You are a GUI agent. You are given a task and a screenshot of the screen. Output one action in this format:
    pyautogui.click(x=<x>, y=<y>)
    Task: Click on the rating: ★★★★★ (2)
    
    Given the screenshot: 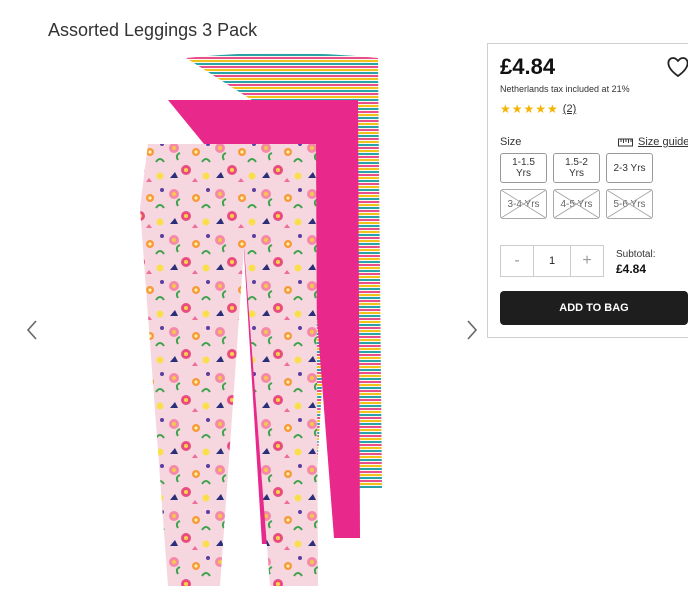 What is the action you would take?
    pyautogui.click(x=538, y=109)
    